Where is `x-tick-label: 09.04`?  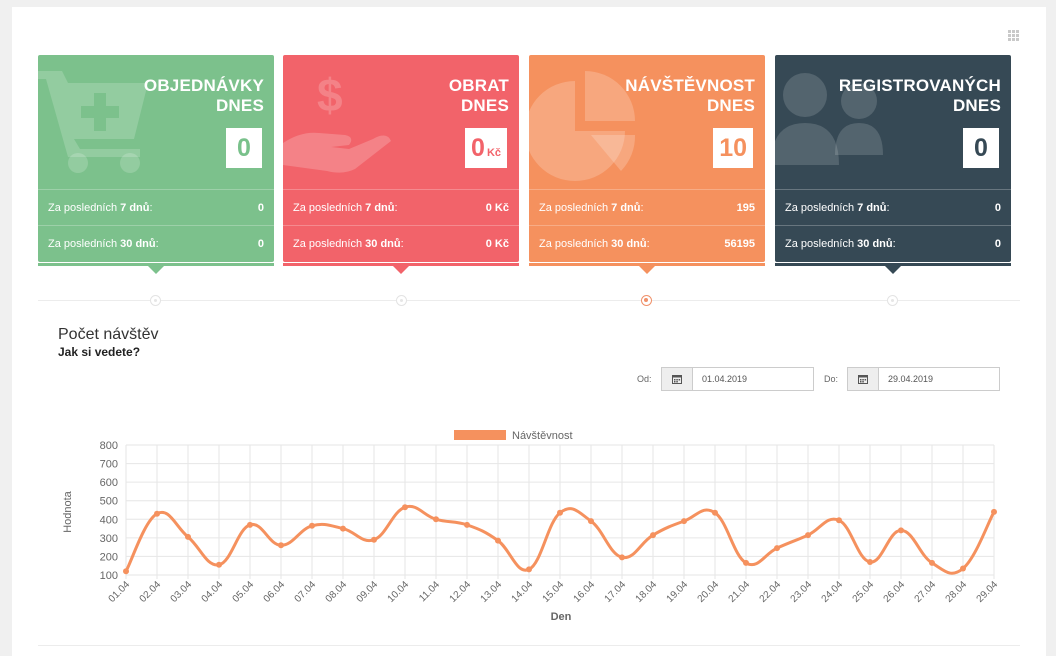 x-tick-label: 09.04 is located at coordinates (368, 592).